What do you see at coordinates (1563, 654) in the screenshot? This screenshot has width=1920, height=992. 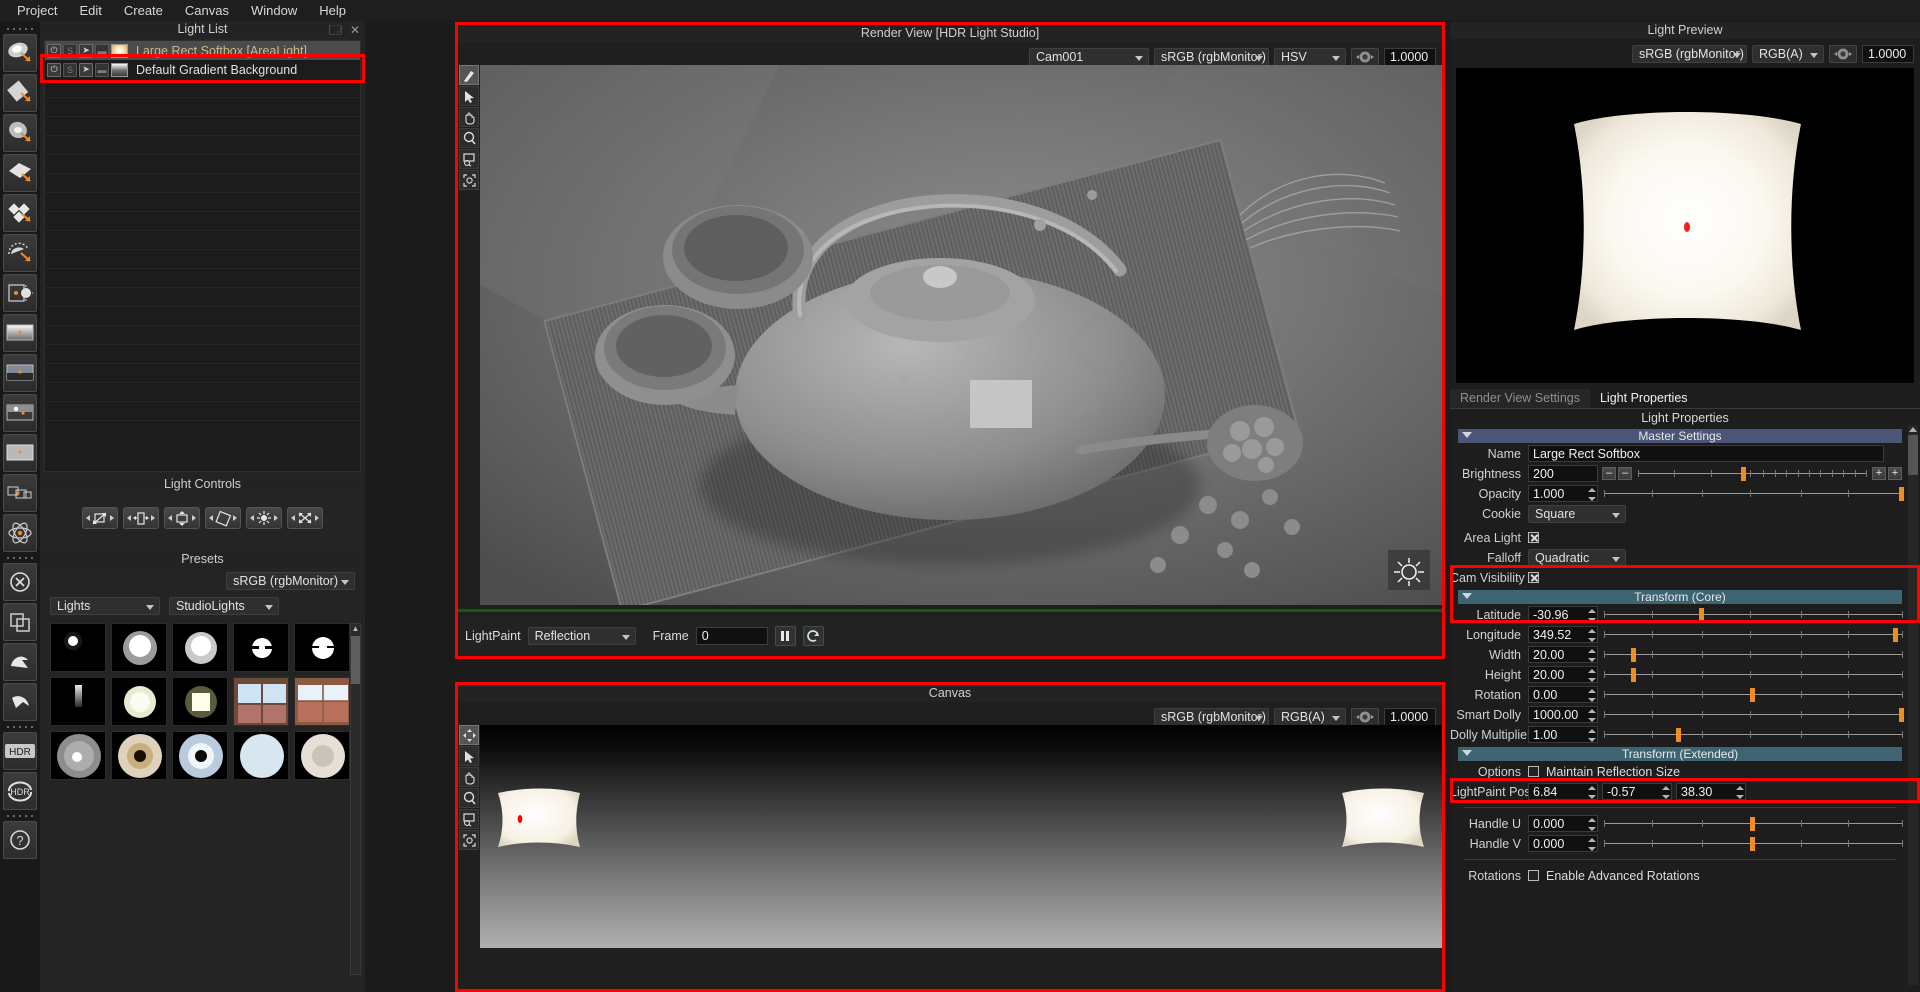 I see `width-field: 20.00` at bounding box center [1563, 654].